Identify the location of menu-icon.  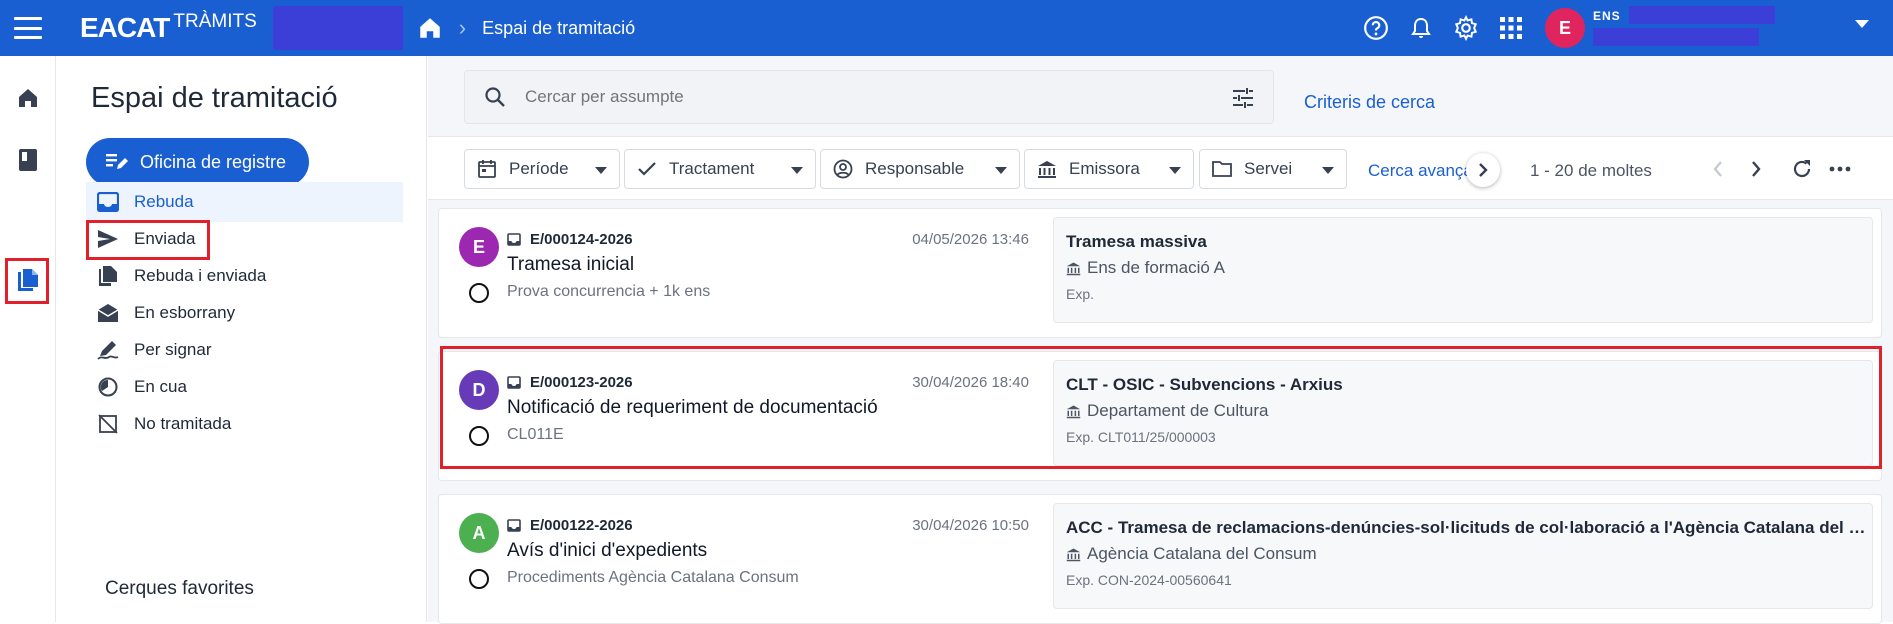
(28, 28).